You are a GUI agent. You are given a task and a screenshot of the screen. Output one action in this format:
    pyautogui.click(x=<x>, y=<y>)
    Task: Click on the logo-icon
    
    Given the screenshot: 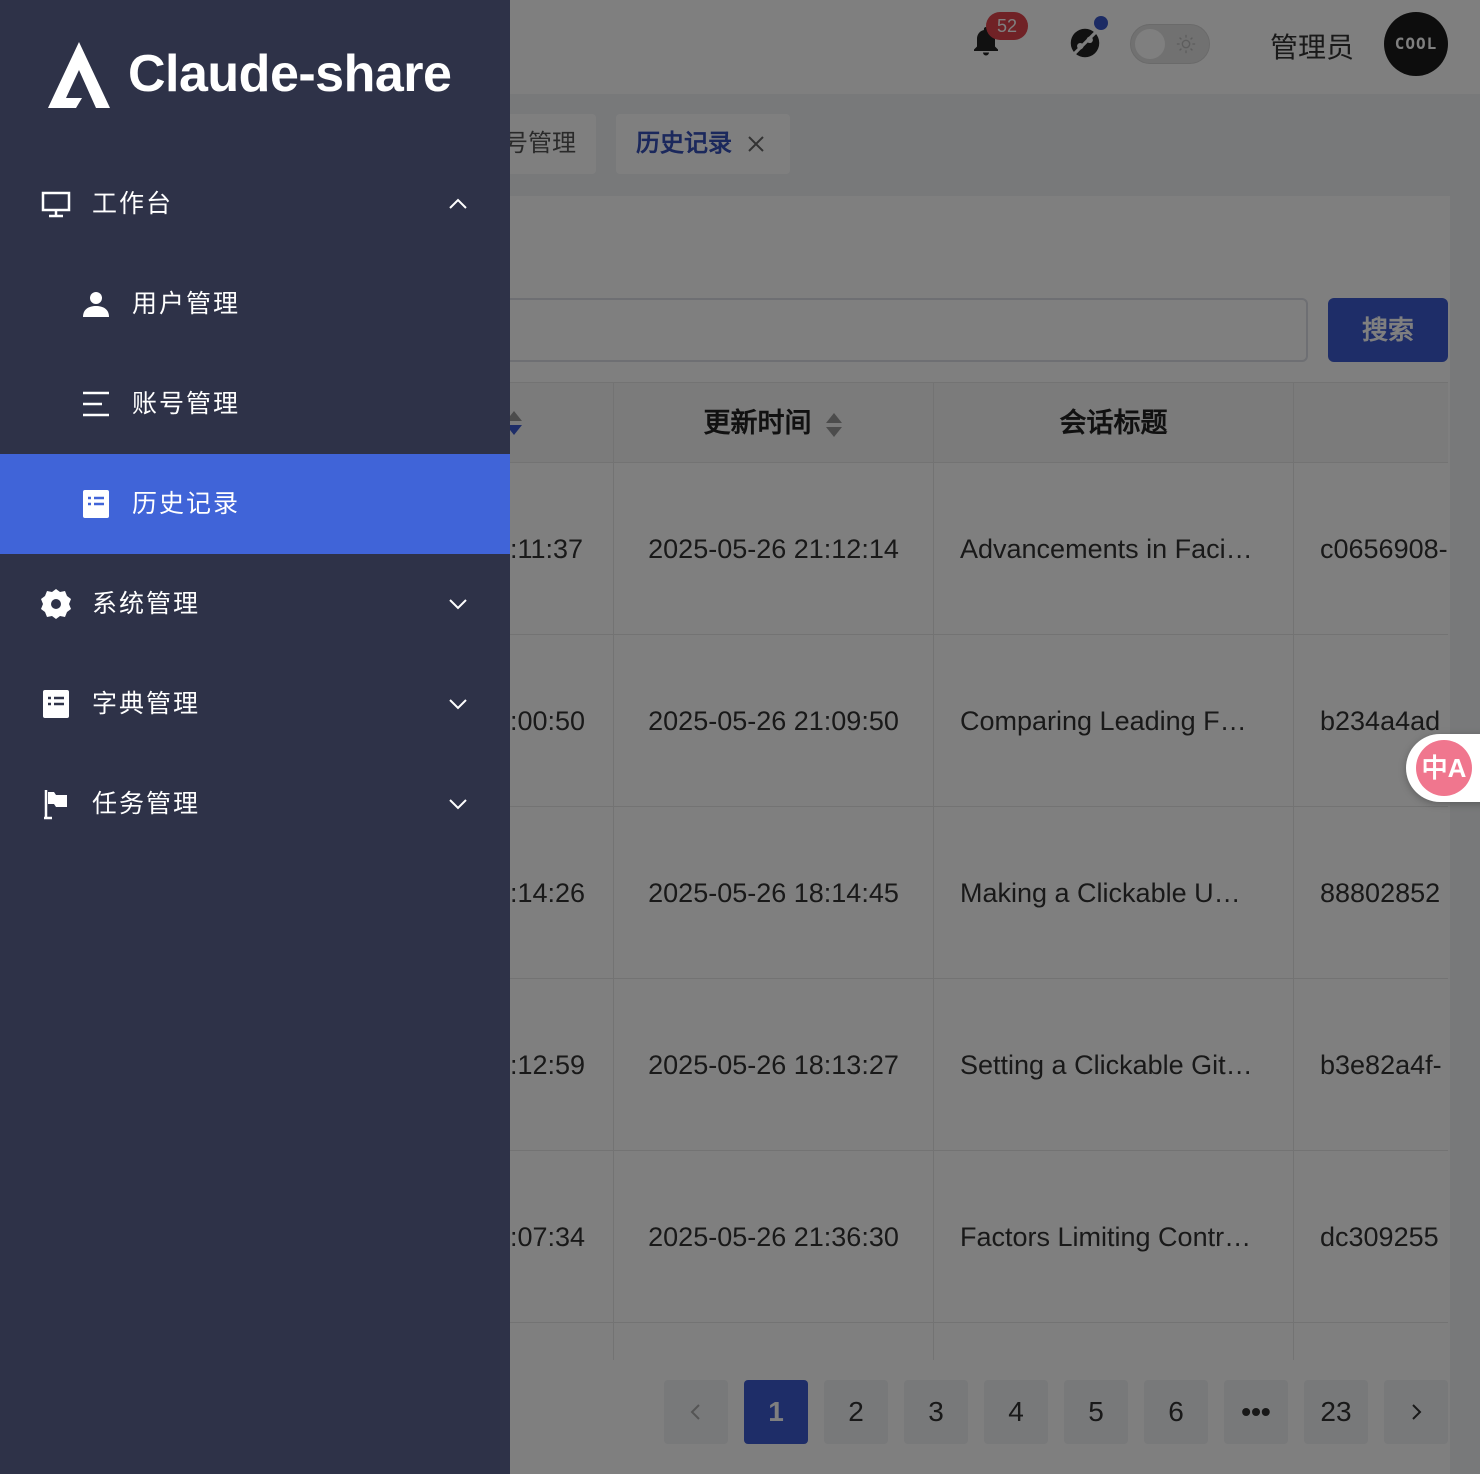 What is the action you would take?
    pyautogui.click(x=79, y=75)
    